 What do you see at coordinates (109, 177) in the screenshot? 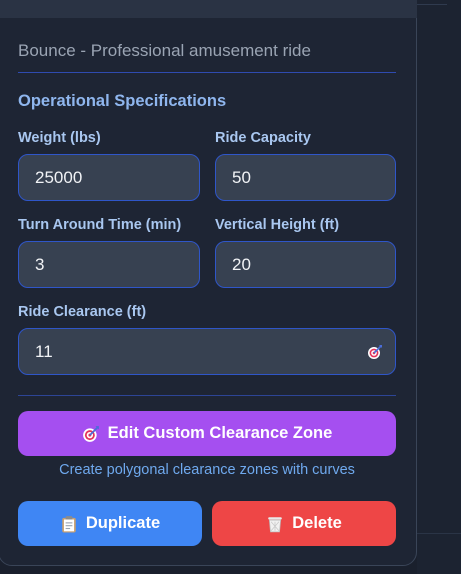
I see `weight-input: 25000` at bounding box center [109, 177].